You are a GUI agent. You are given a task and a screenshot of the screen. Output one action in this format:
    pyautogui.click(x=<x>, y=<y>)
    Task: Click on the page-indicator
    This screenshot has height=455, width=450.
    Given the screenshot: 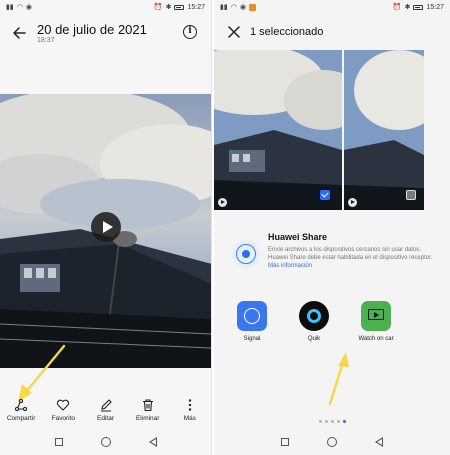 What is the action you would take?
    pyautogui.click(x=332, y=421)
    